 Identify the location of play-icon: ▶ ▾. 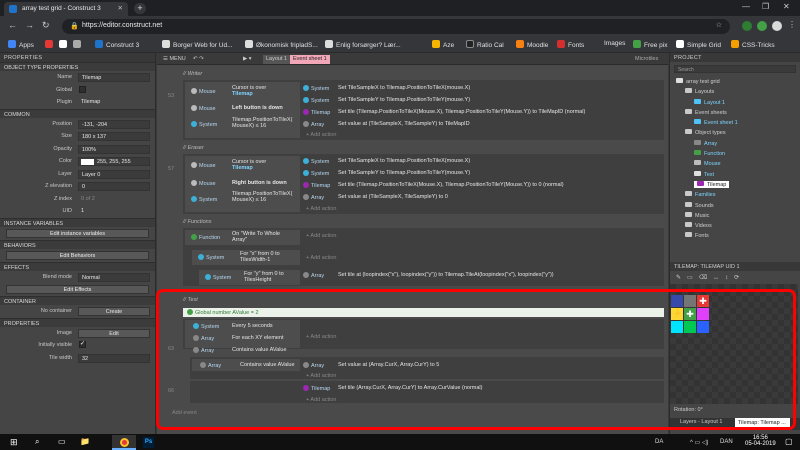
(247, 59).